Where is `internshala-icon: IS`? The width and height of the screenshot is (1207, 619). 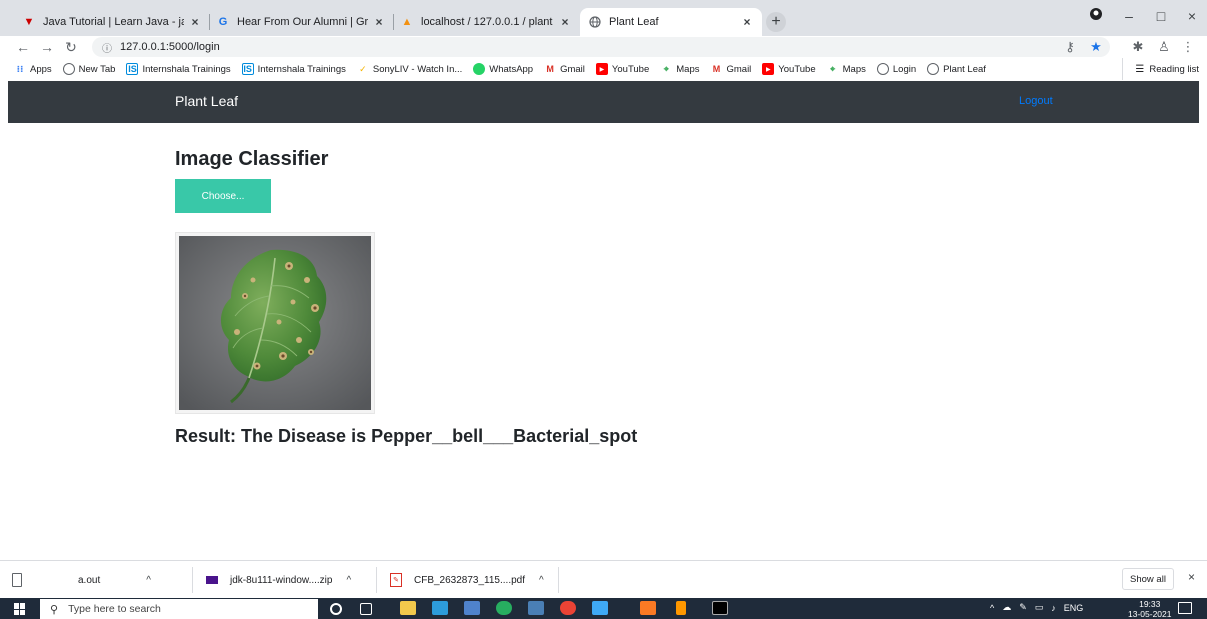 internshala-icon: IS is located at coordinates (247, 69).